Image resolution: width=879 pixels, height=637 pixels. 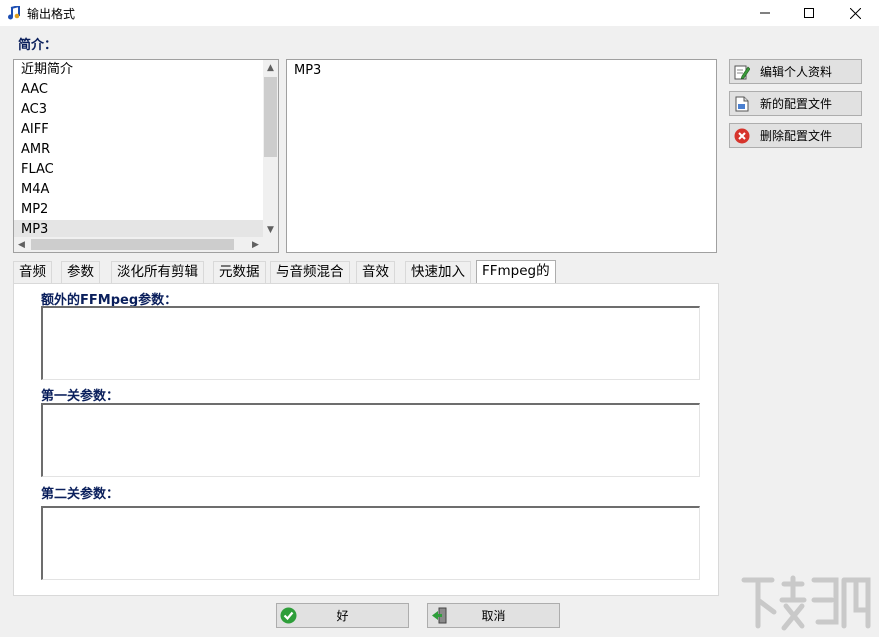 What do you see at coordinates (132, 244) in the screenshot?
I see `horizontal-scroll-thumb` at bounding box center [132, 244].